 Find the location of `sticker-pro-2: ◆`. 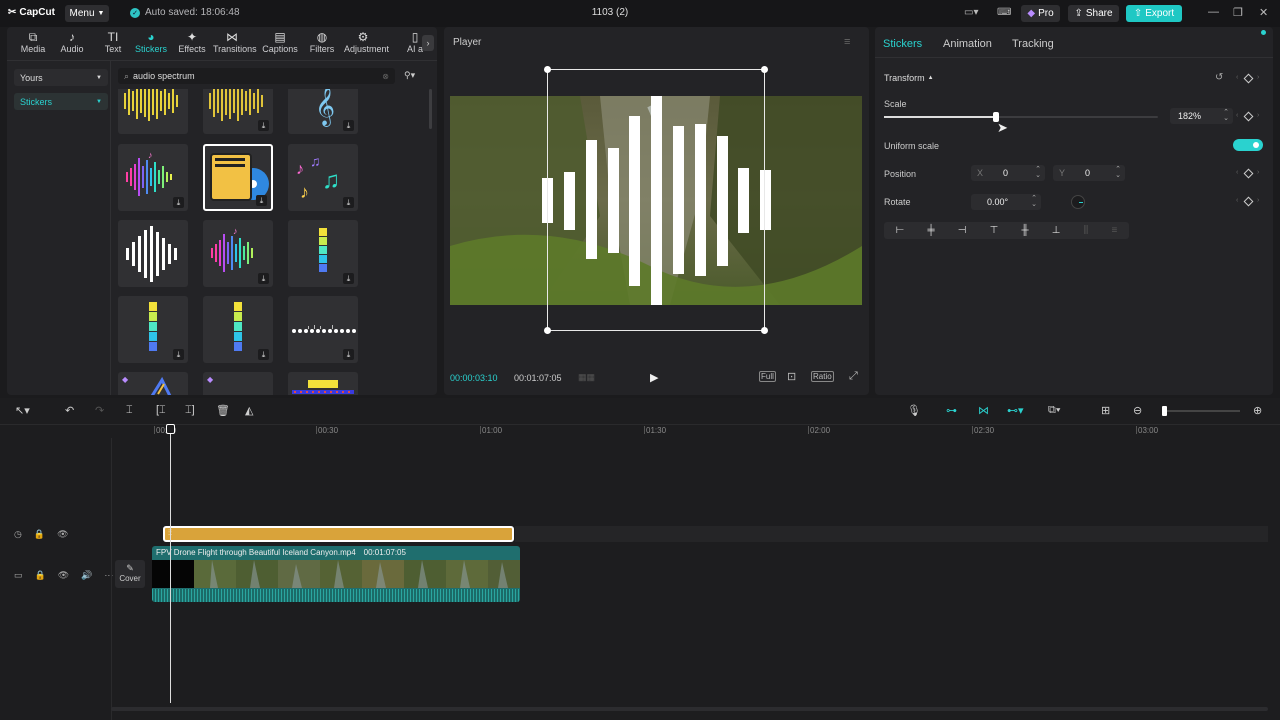

sticker-pro-2: ◆ is located at coordinates (238, 383).